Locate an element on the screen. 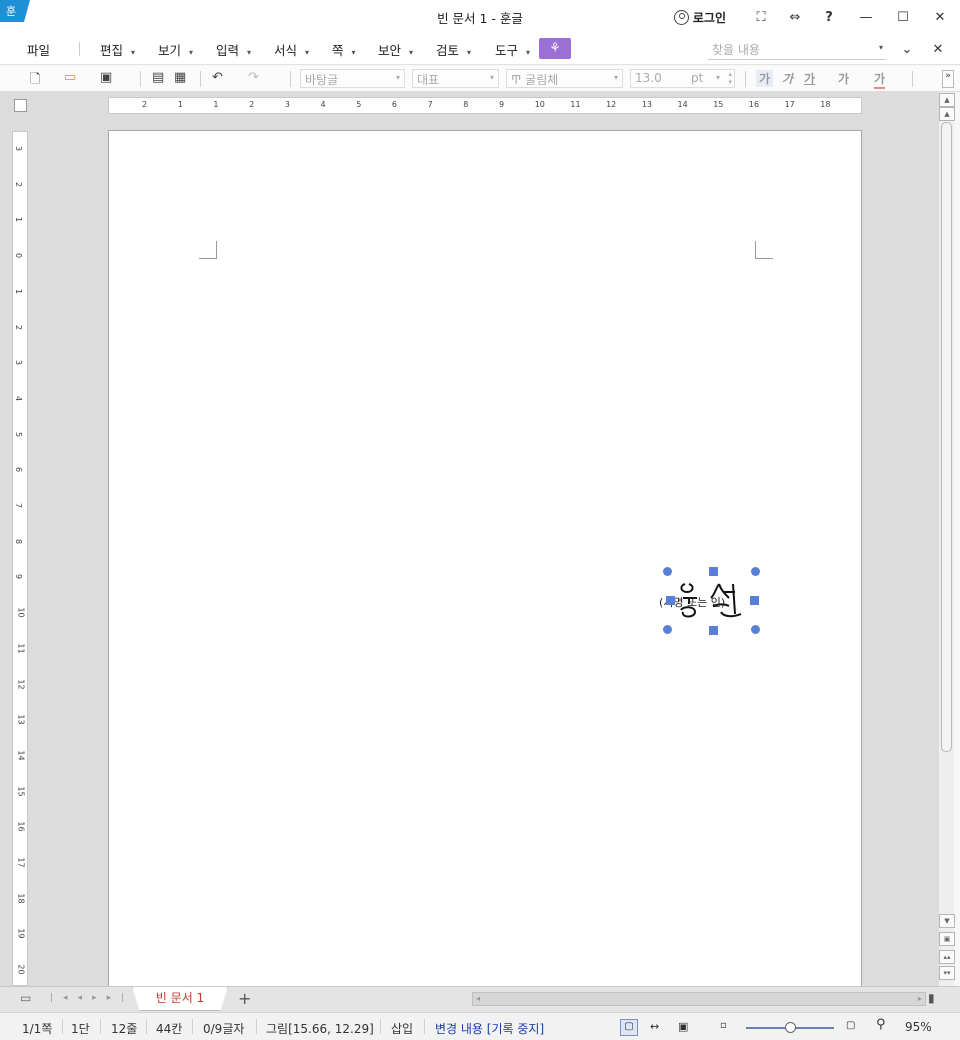 The image size is (960, 1040). margin-mark-top-right is located at coordinates (764, 250).